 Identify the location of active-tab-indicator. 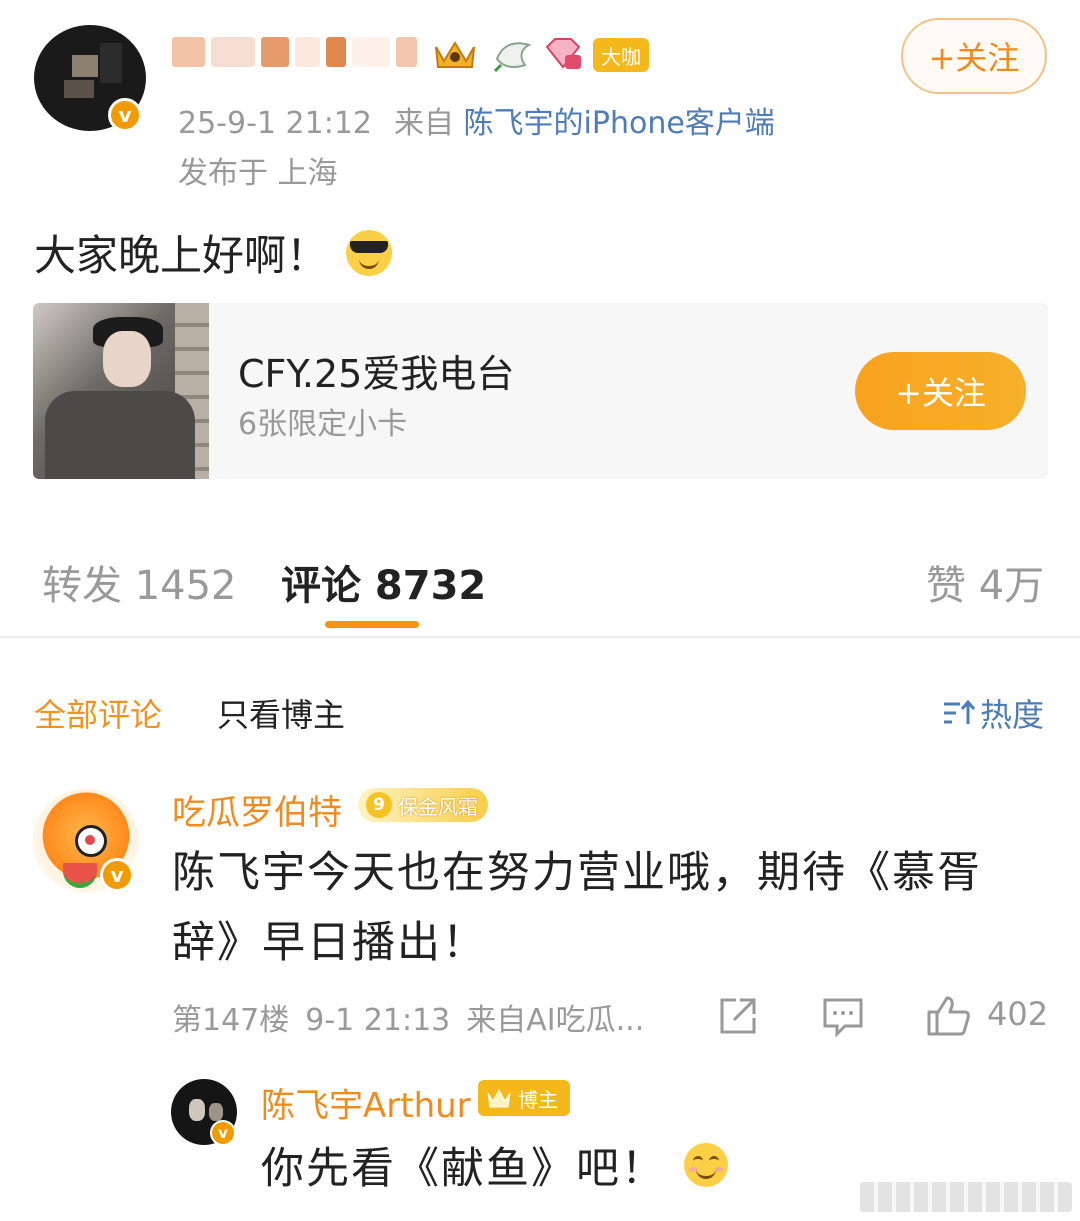
(372, 624).